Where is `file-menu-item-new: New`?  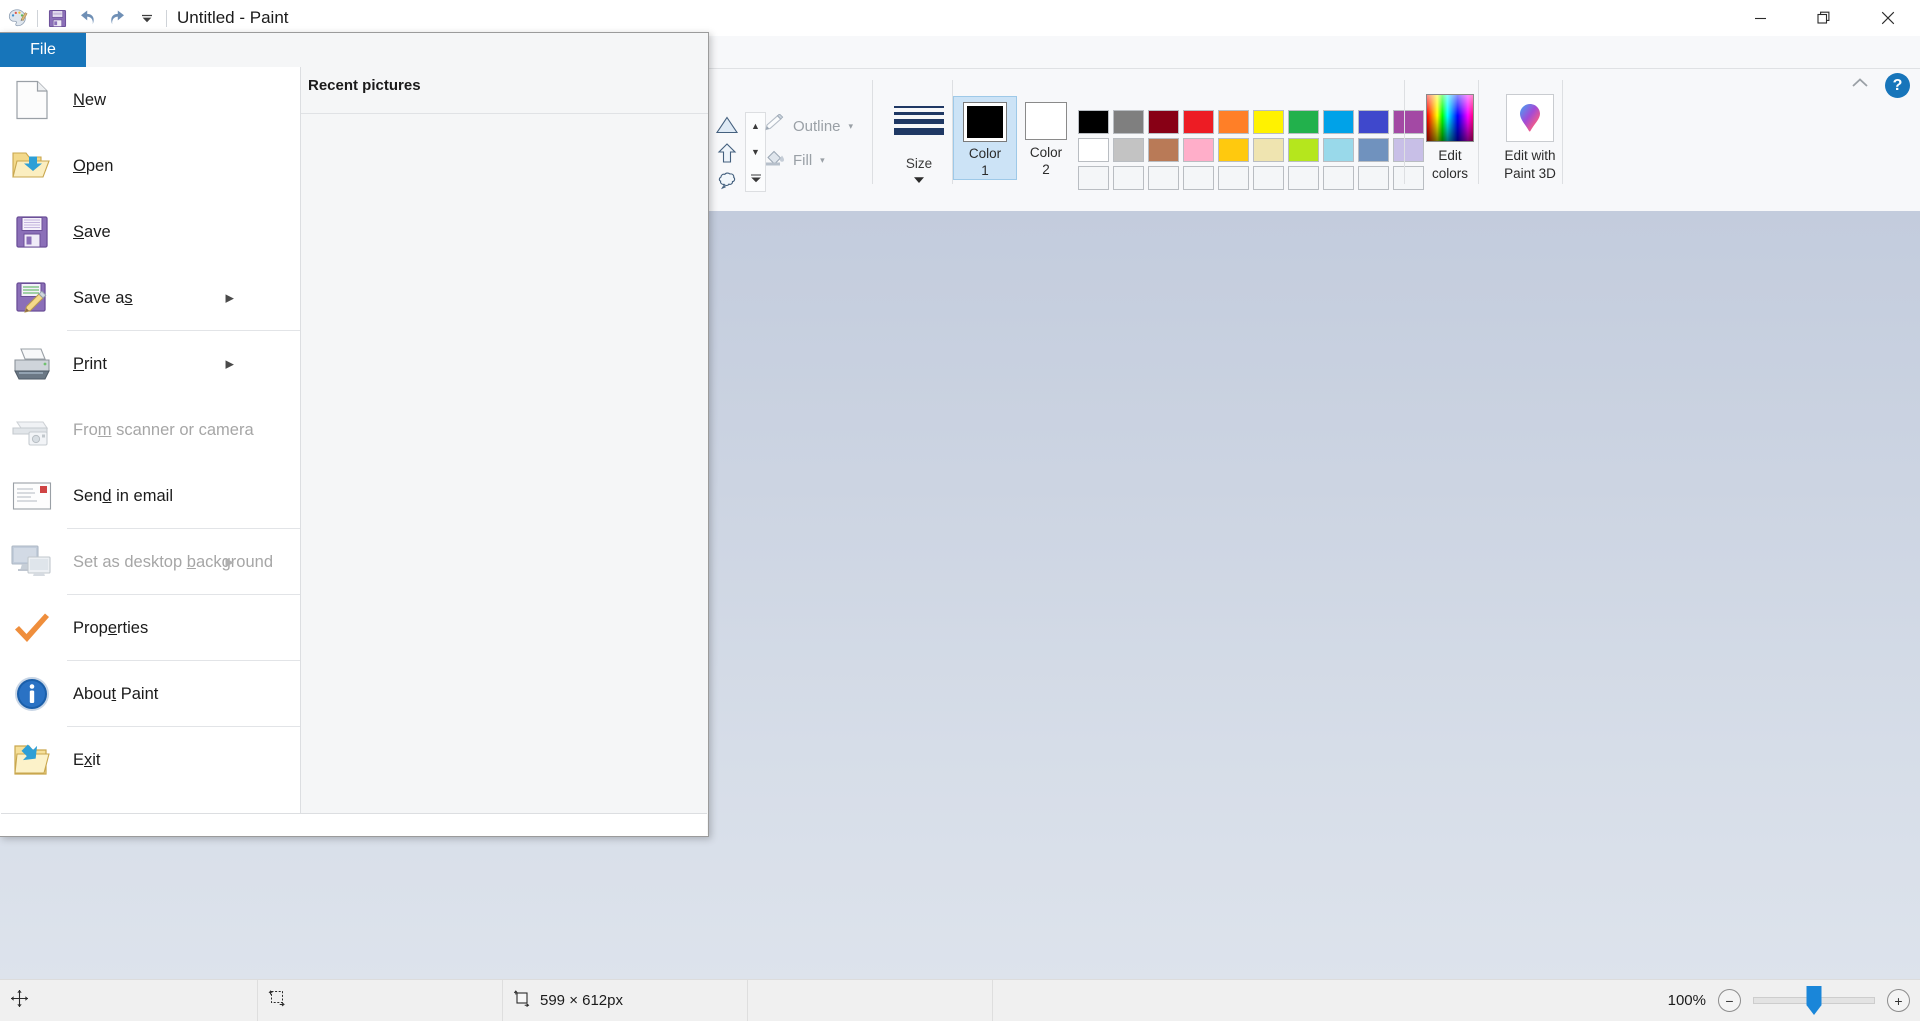
file-menu-item-new: New is located at coordinates (150, 100).